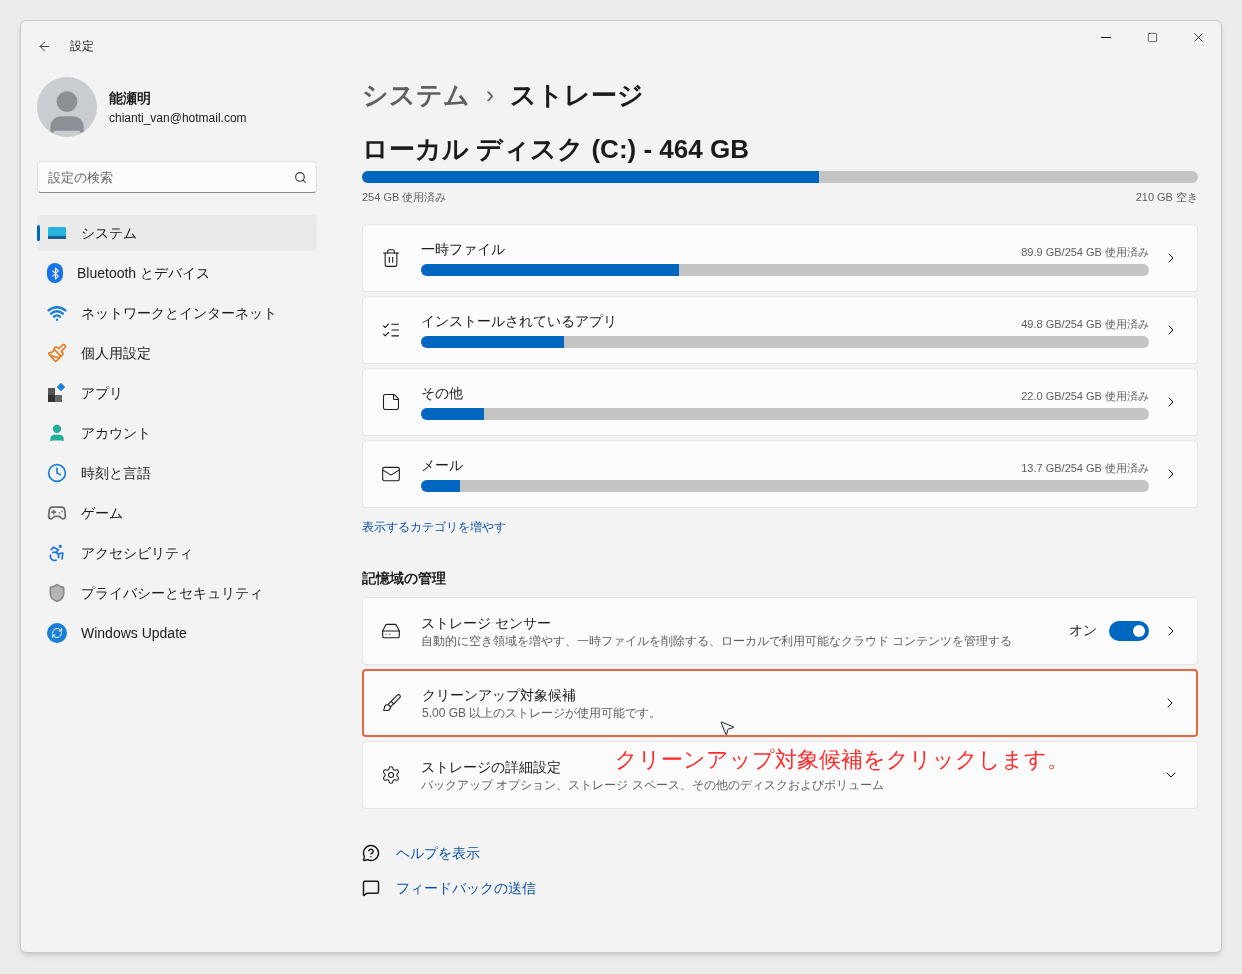 The height and width of the screenshot is (974, 1242). I want to click on sidebar-item: プライバシーとセキュリティ, so click(177, 593).